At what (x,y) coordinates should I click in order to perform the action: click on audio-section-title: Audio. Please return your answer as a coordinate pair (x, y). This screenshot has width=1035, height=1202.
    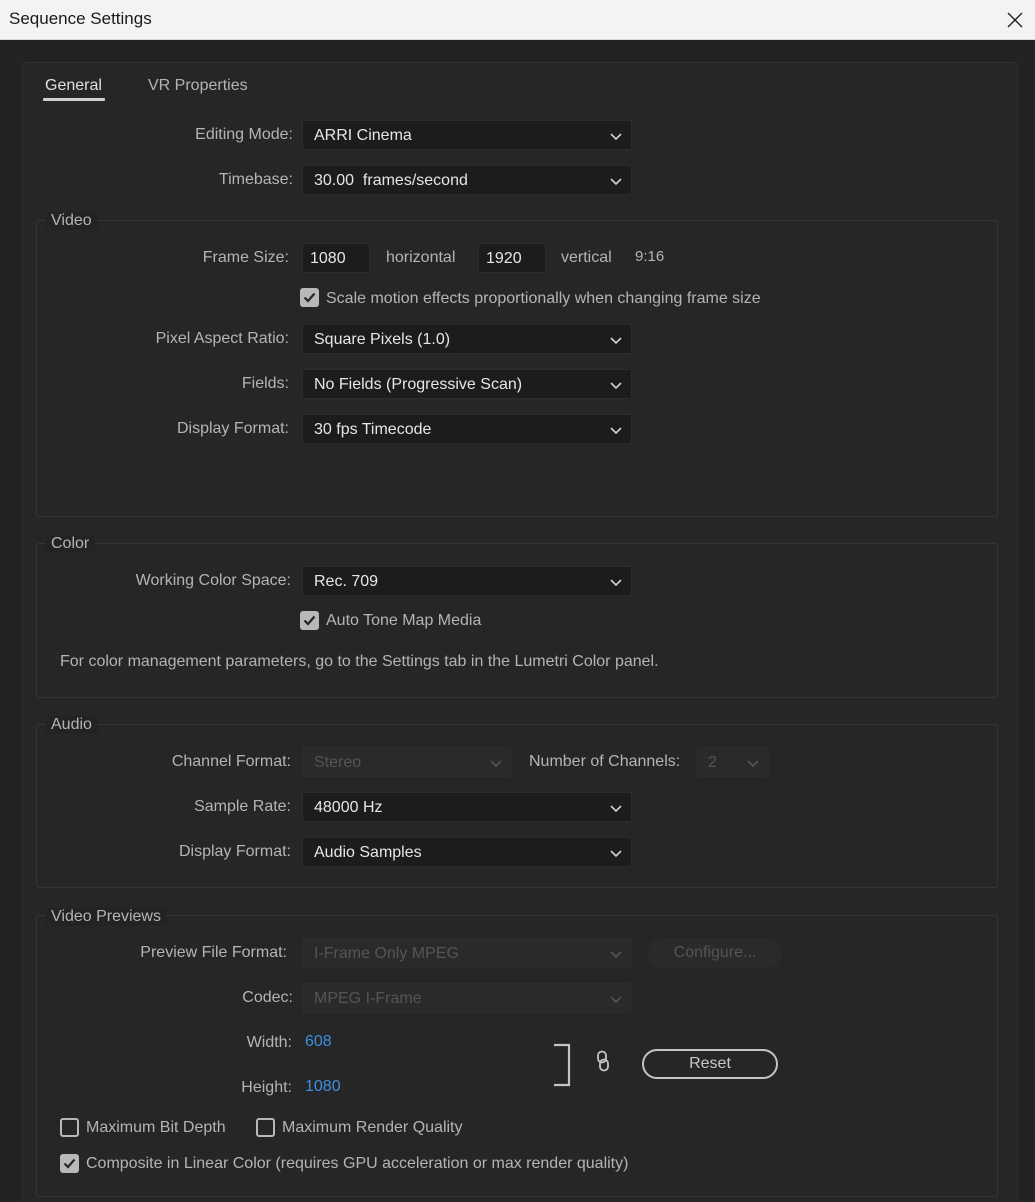
    Looking at the image, I should click on (71, 725).